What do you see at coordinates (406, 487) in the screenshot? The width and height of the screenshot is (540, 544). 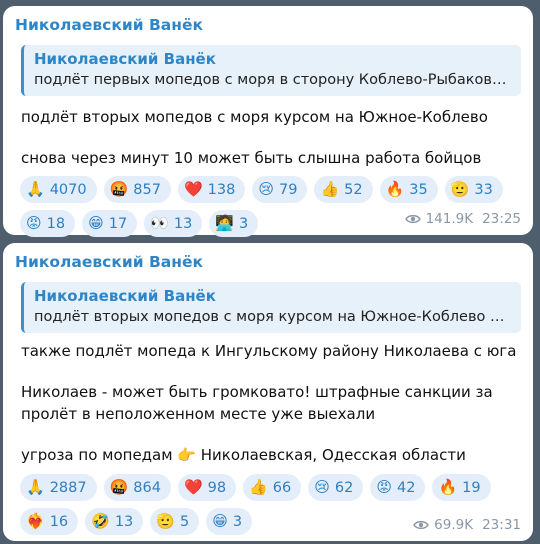 I see `reaction-count: 42` at bounding box center [406, 487].